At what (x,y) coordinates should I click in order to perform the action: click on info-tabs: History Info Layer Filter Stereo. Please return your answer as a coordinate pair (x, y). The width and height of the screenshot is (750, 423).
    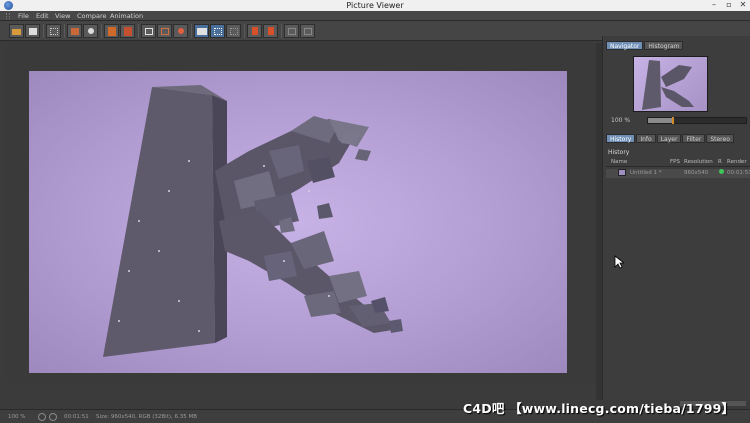
    Looking at the image, I should click on (670, 138).